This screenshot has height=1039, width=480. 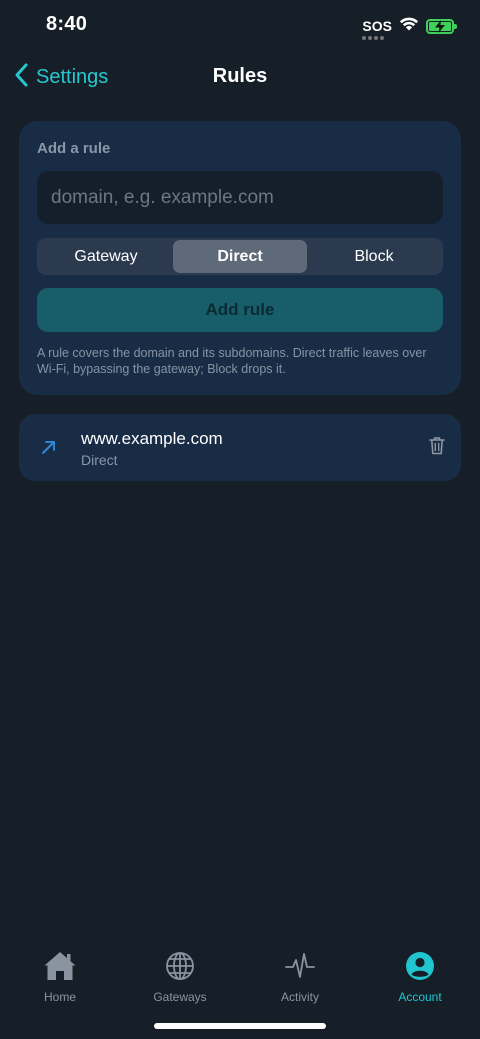 I want to click on tab-gateways: Gateways, so click(x=180, y=975).